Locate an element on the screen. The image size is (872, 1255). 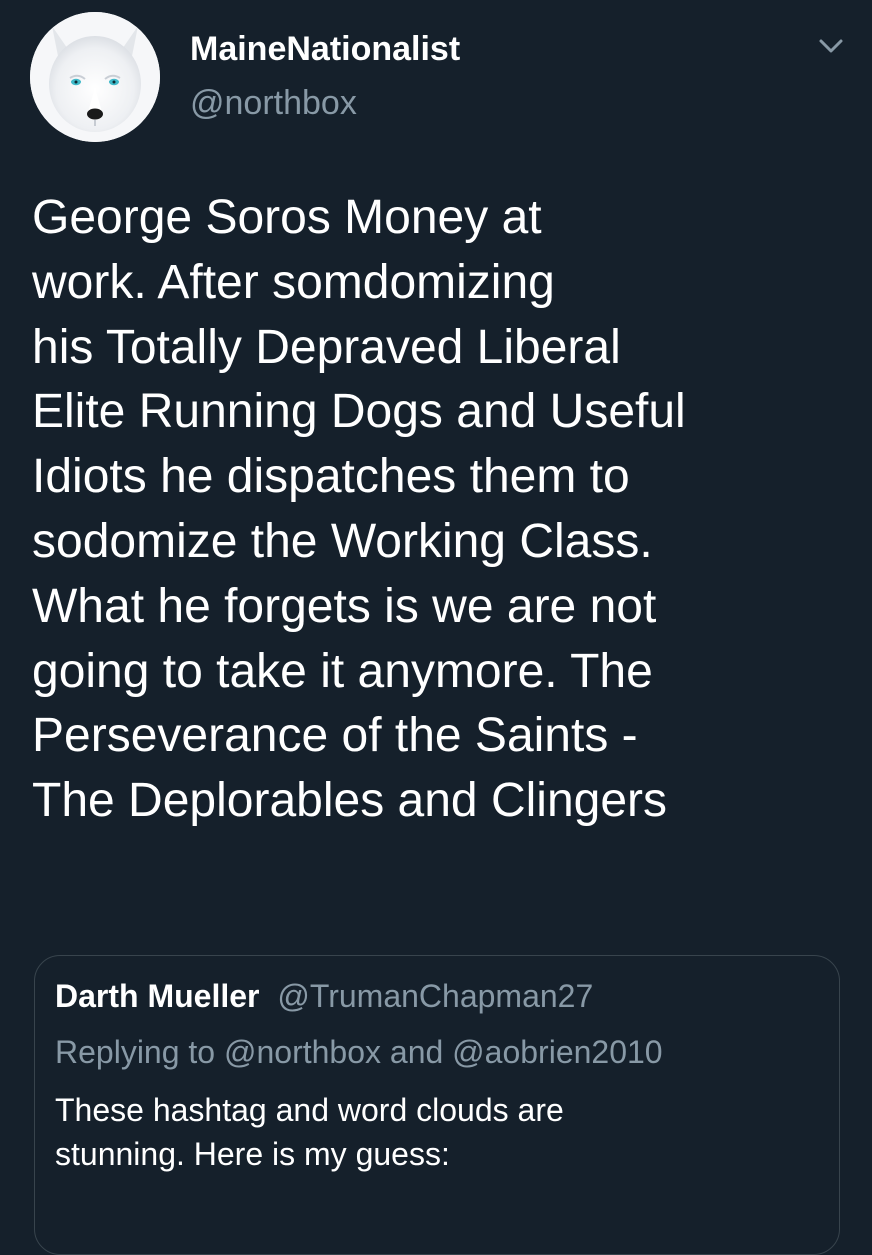
quoted-tweet-header: Darth Mueller @TrumanChapman27 is located at coordinates (324, 996).